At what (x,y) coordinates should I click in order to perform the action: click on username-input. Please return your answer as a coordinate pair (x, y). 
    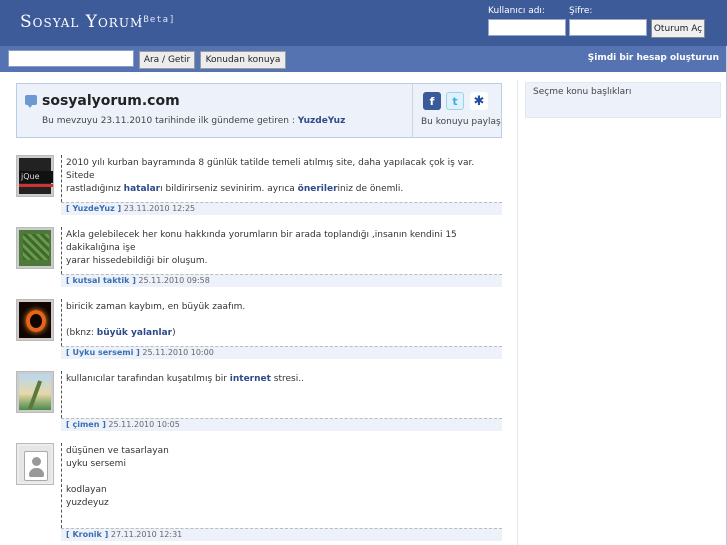
    Looking at the image, I should click on (527, 27).